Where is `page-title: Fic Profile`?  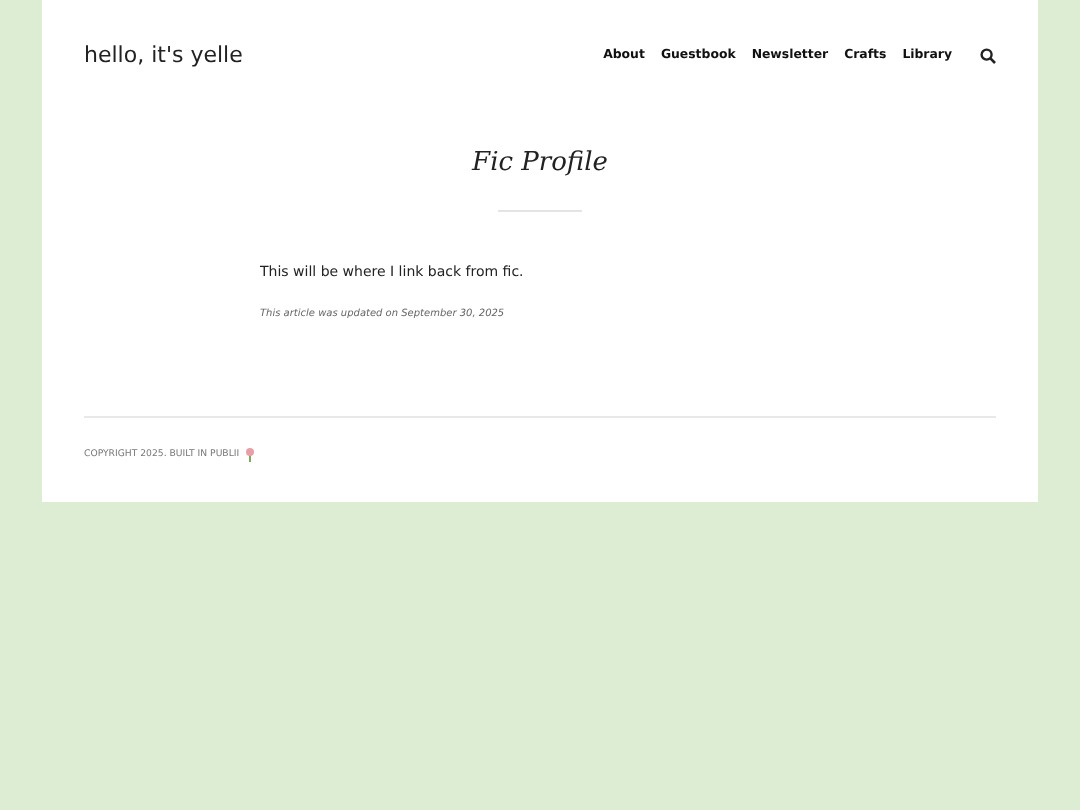 page-title: Fic Profile is located at coordinates (539, 164).